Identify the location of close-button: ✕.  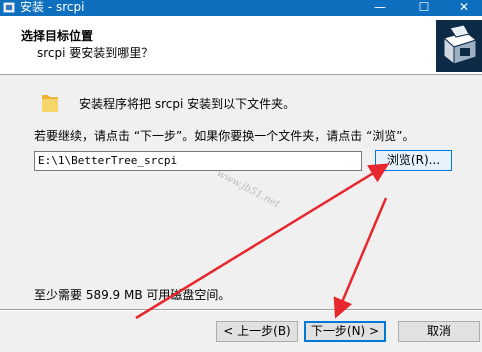
(464, 8).